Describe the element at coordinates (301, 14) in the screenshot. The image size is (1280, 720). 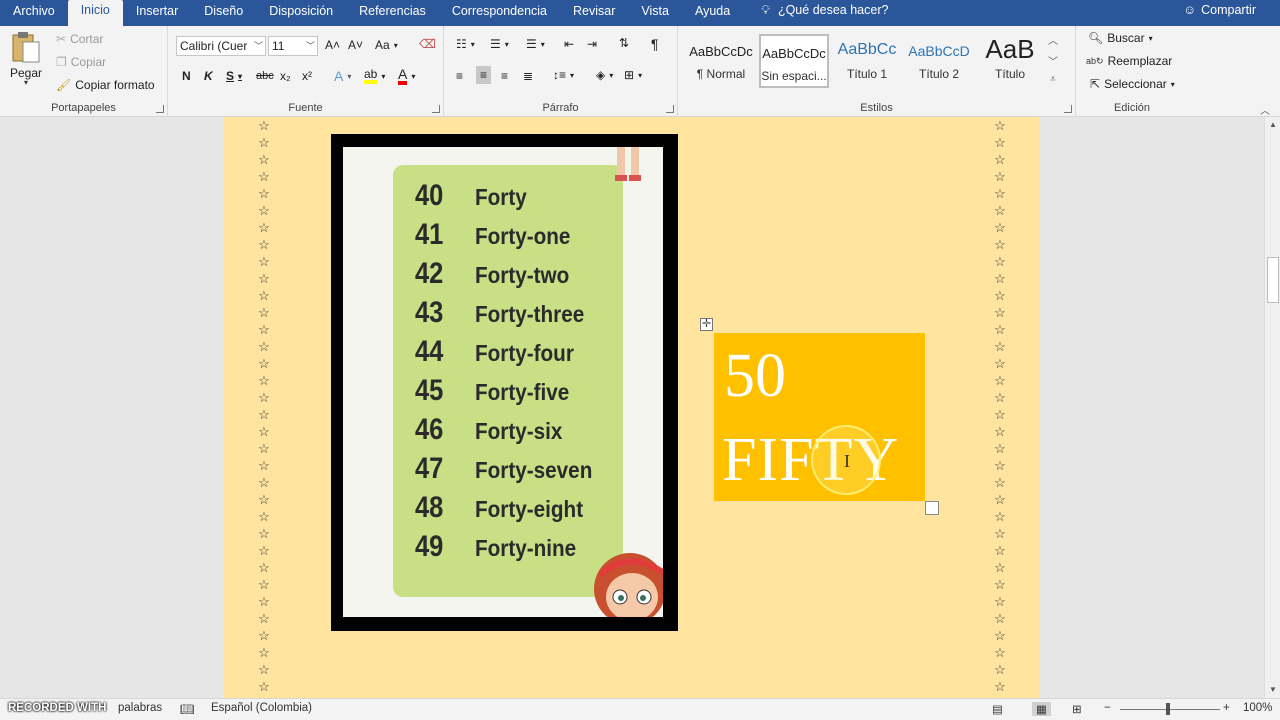
I see `tab-disposicion: Disposición` at that location.